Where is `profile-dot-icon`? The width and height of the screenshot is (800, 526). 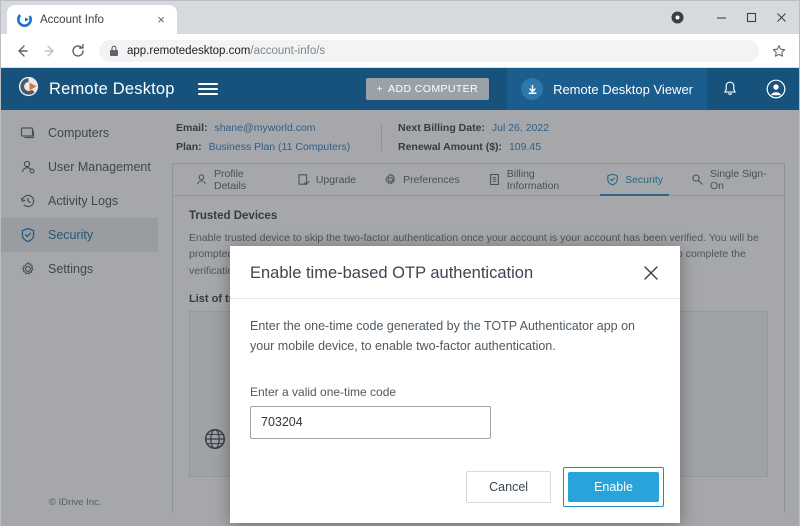
profile-dot-icon is located at coordinates (677, 18).